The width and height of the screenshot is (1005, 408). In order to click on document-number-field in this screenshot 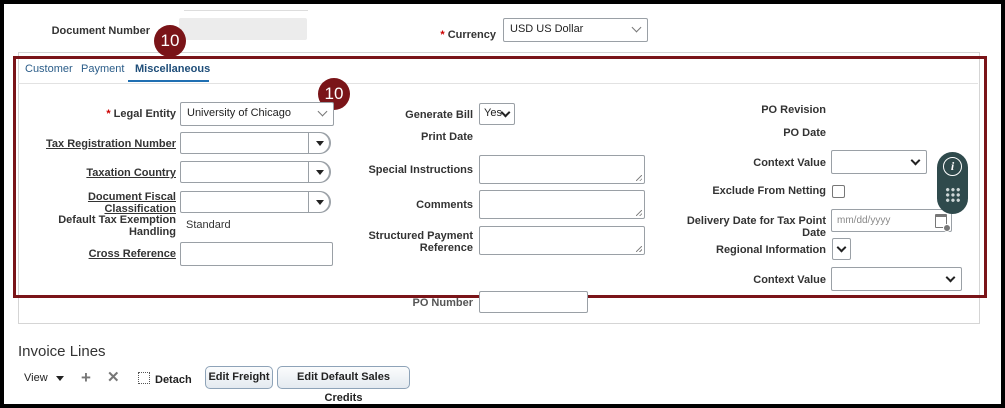, I will do `click(243, 29)`.